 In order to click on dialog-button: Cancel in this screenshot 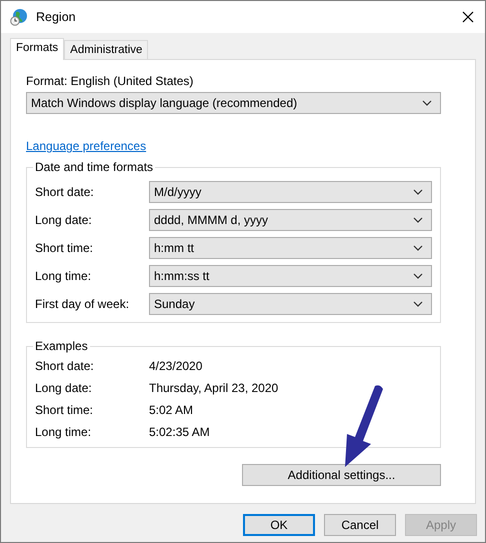, I will do `click(360, 525)`.